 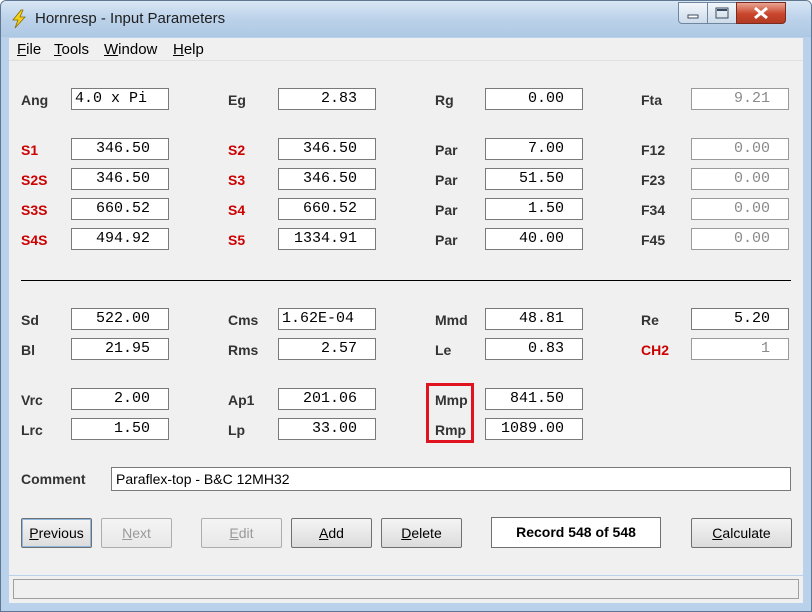 I want to click on title-bar: Hornresp - Input Parameters, so click(x=406, y=19).